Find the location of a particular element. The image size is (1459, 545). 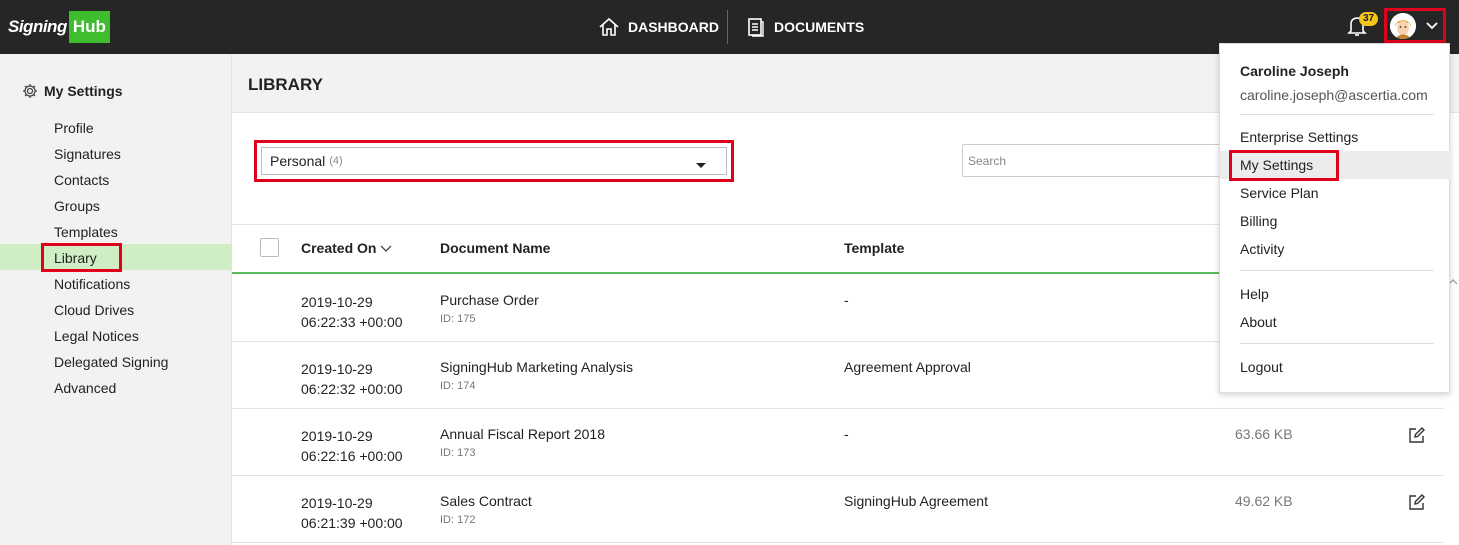

avatar is located at coordinates (1403, 25).